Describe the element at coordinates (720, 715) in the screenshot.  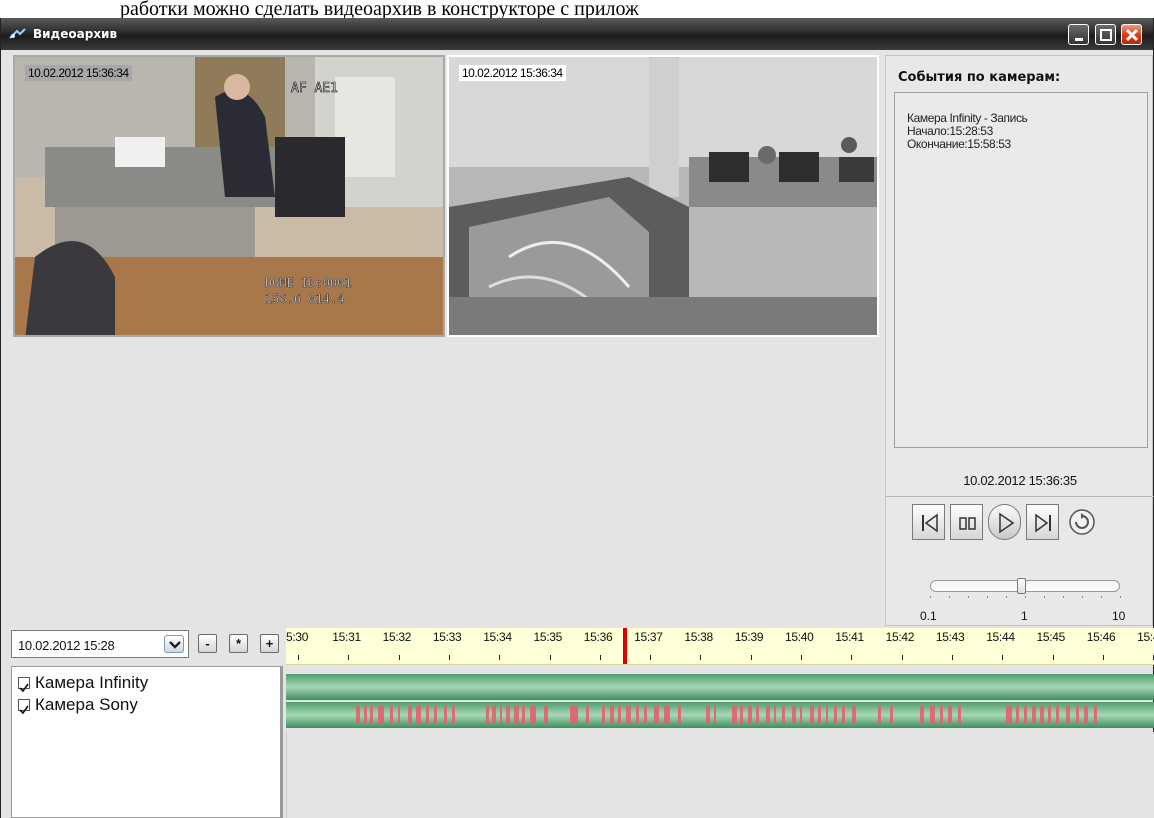
I see `track-sony` at that location.